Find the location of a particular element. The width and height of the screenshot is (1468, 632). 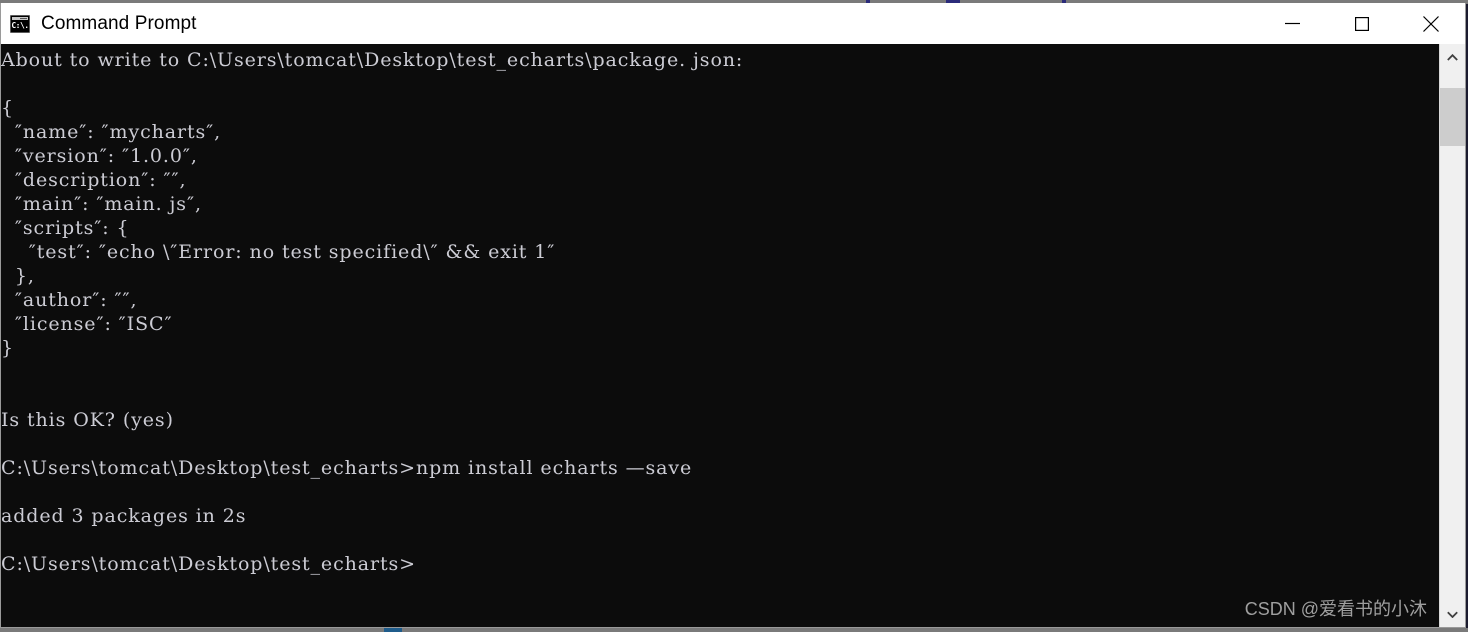

background-strip-bottom is located at coordinates (734, 630).